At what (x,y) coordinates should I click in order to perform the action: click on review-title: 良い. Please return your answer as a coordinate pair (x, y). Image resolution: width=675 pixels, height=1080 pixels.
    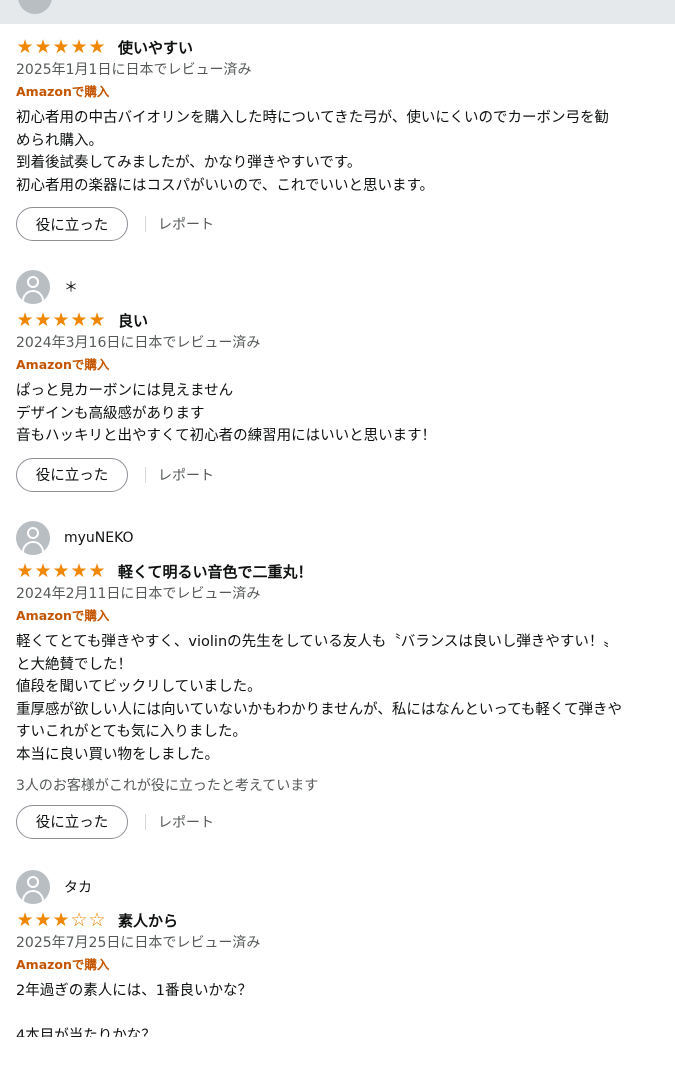
    Looking at the image, I should click on (133, 320).